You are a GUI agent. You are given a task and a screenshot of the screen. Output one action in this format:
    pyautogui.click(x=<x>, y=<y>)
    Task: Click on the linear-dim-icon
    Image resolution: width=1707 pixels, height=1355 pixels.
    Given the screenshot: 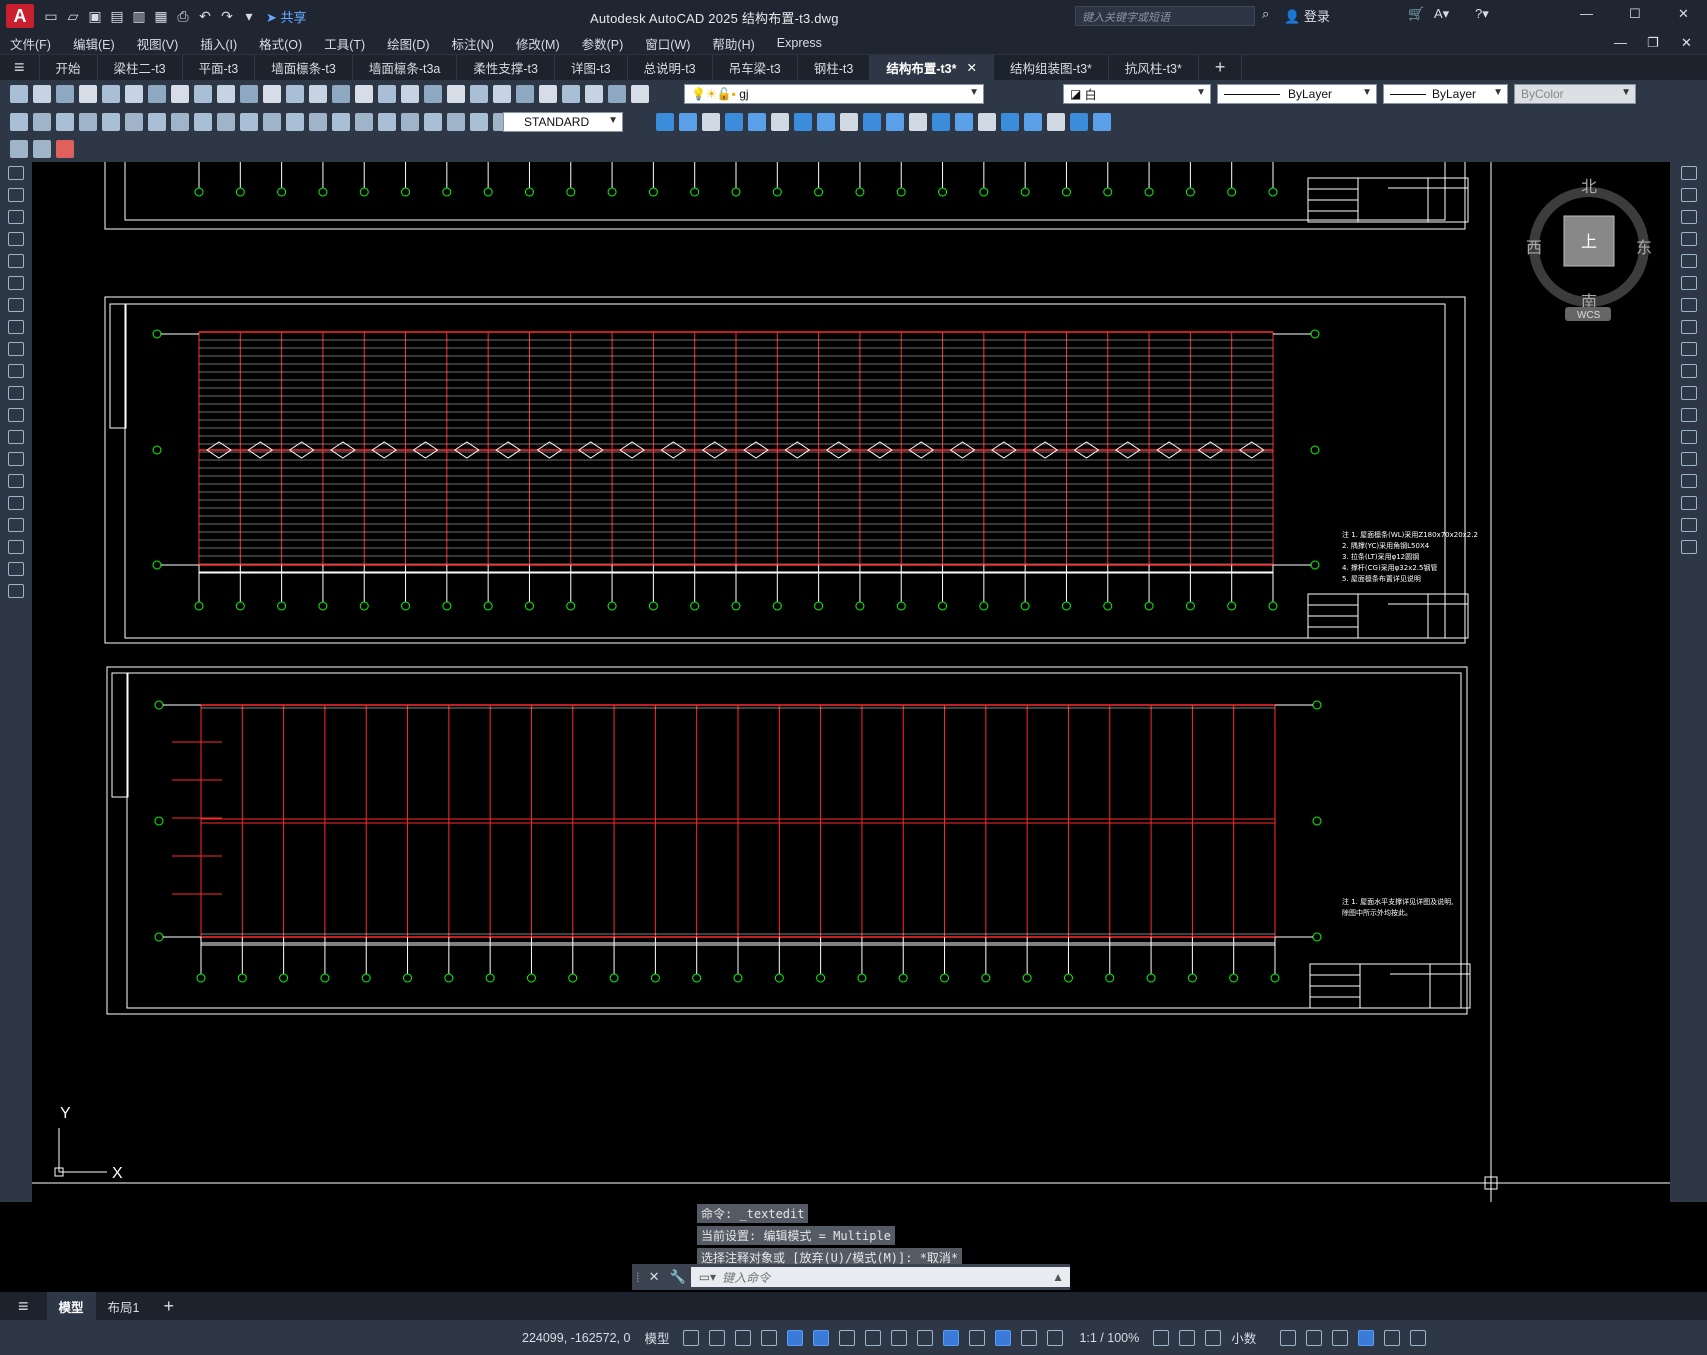 What is the action you would take?
    pyautogui.click(x=19, y=122)
    